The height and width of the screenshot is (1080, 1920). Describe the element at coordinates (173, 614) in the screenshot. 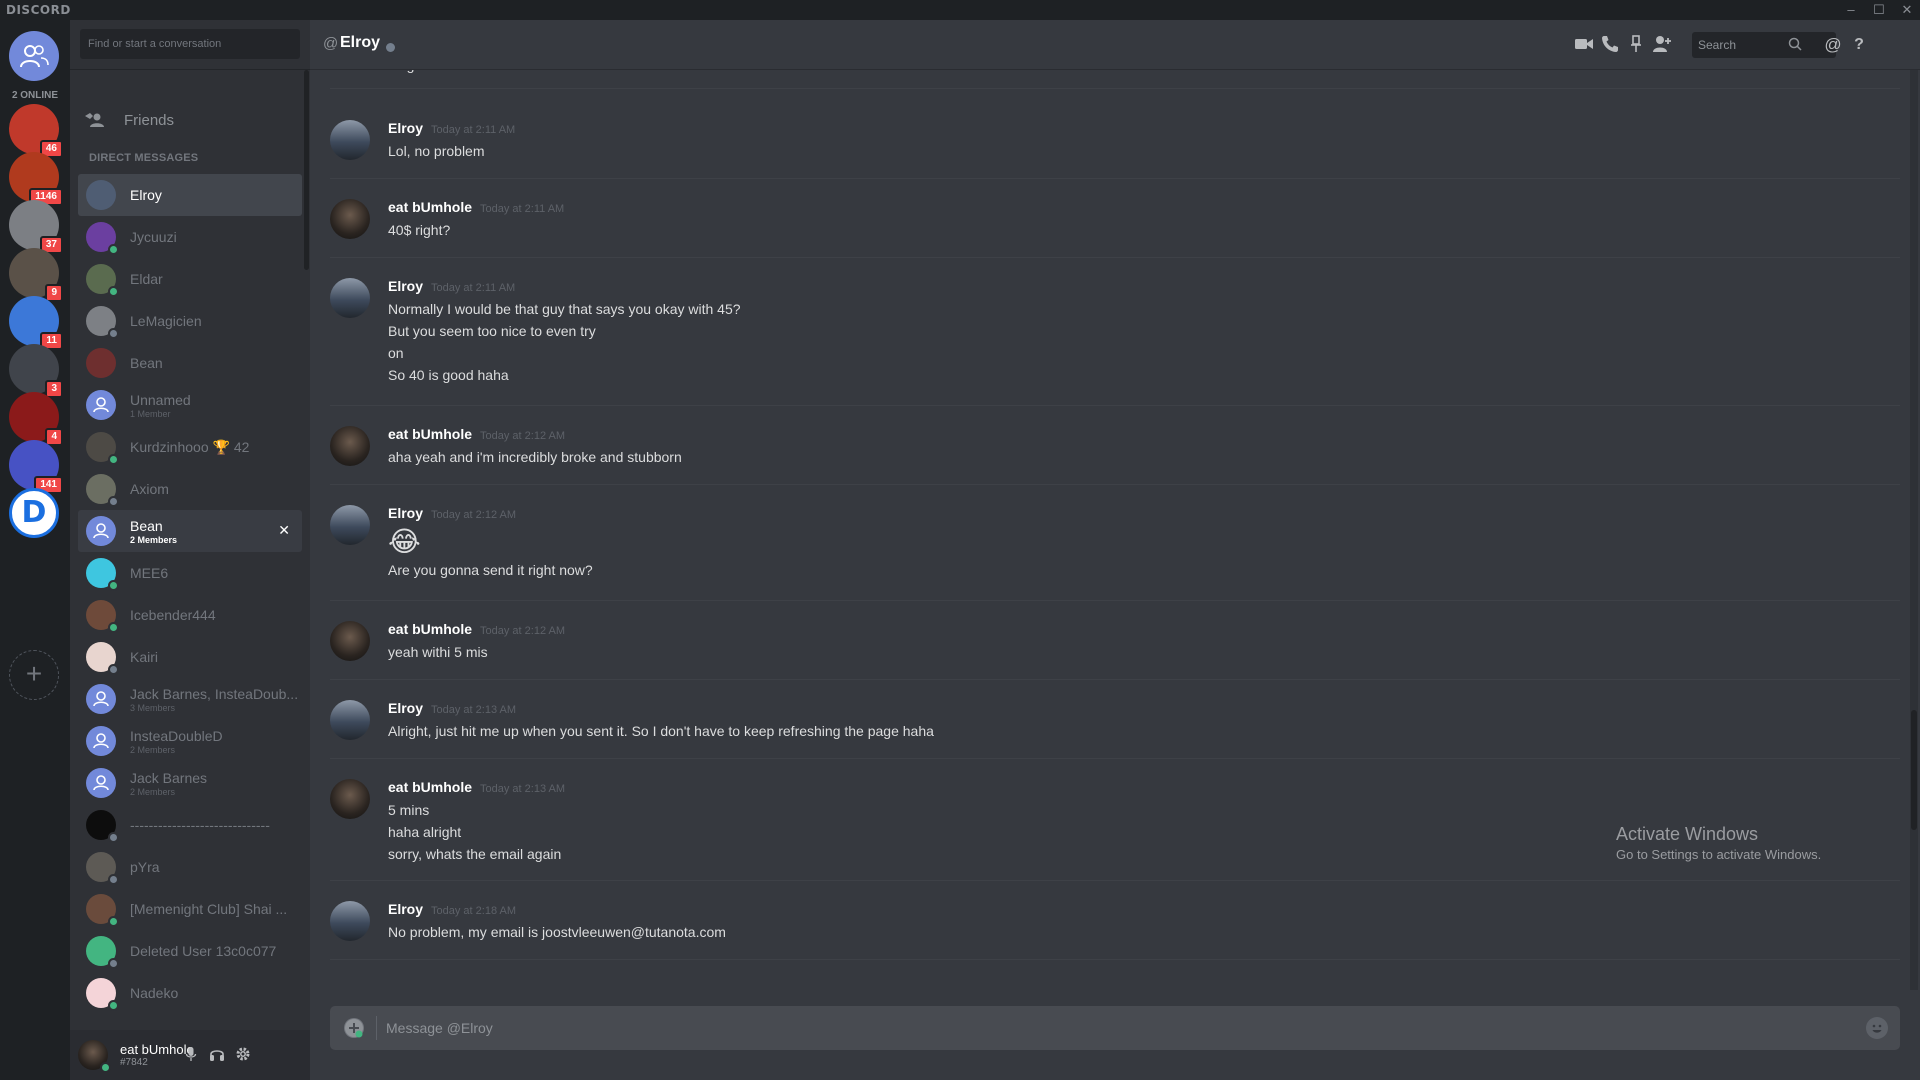

I see `dm-name: Icebender444` at that location.